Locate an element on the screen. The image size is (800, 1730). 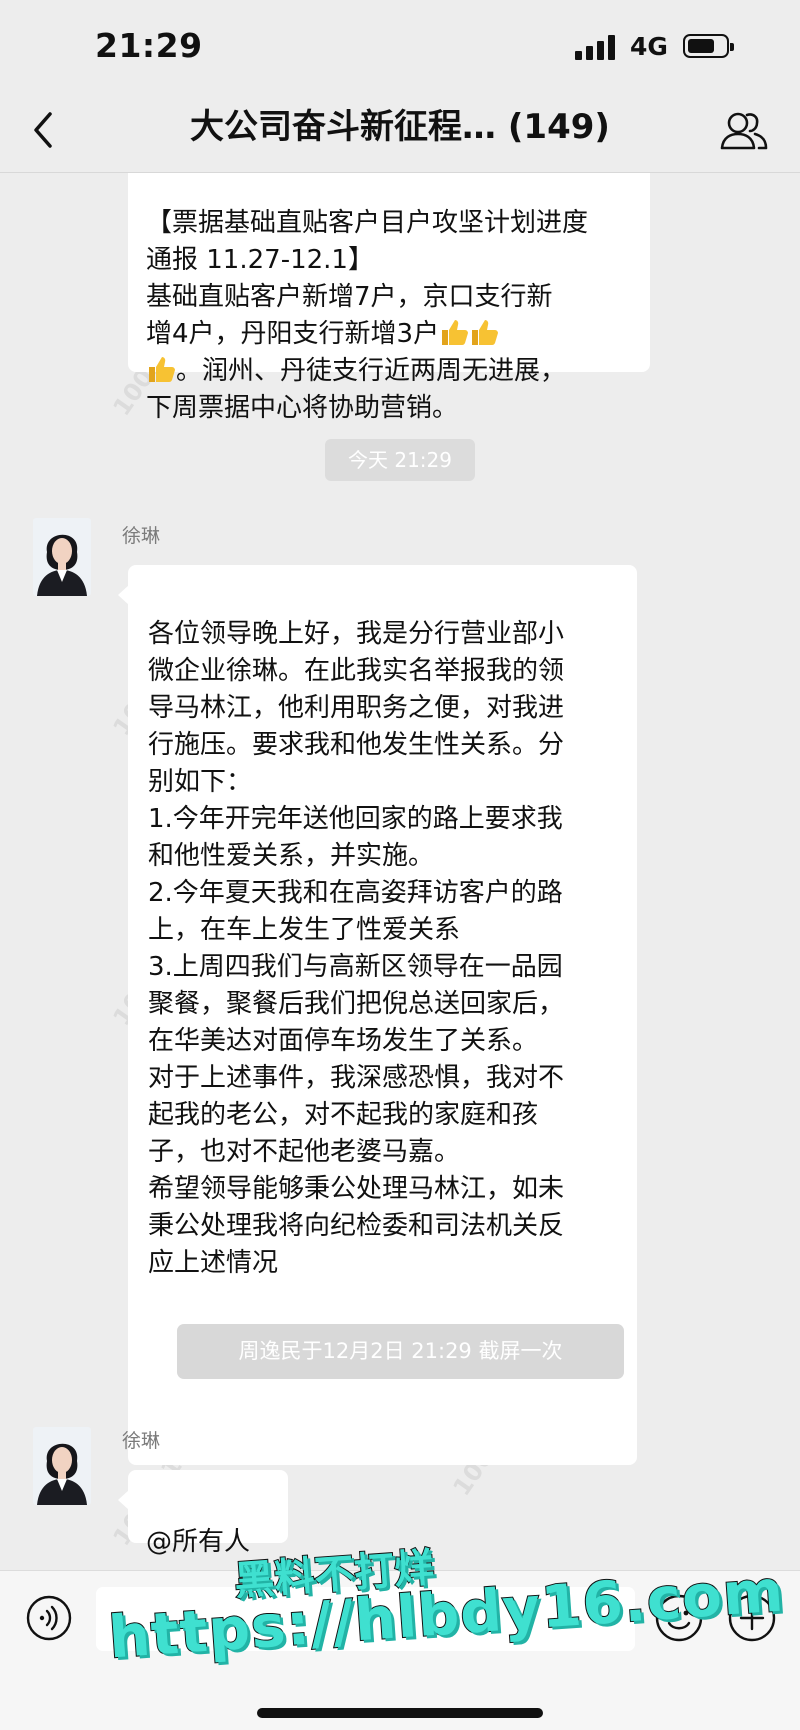
group-members-icon is located at coordinates (744, 131).